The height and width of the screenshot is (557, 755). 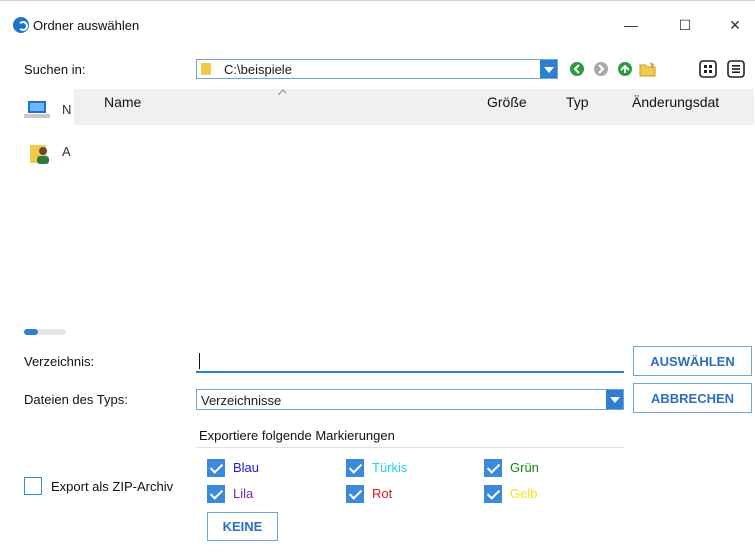 I want to click on mark-label-tuerkis: Türkis, so click(x=390, y=467).